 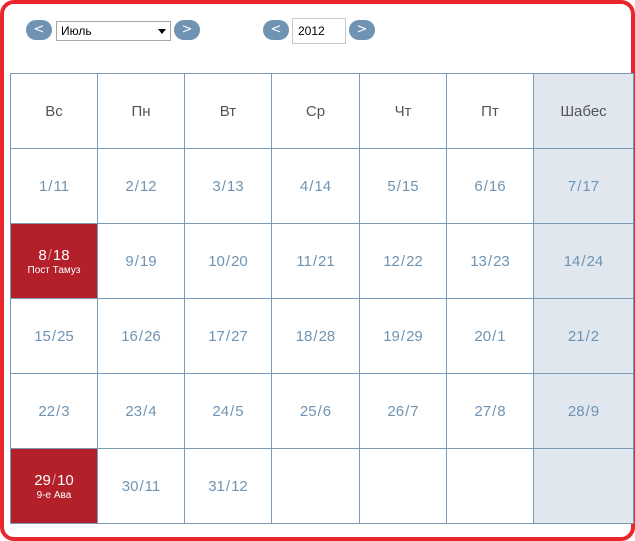 I want to click on date-pair: 16/26, so click(x=141, y=336).